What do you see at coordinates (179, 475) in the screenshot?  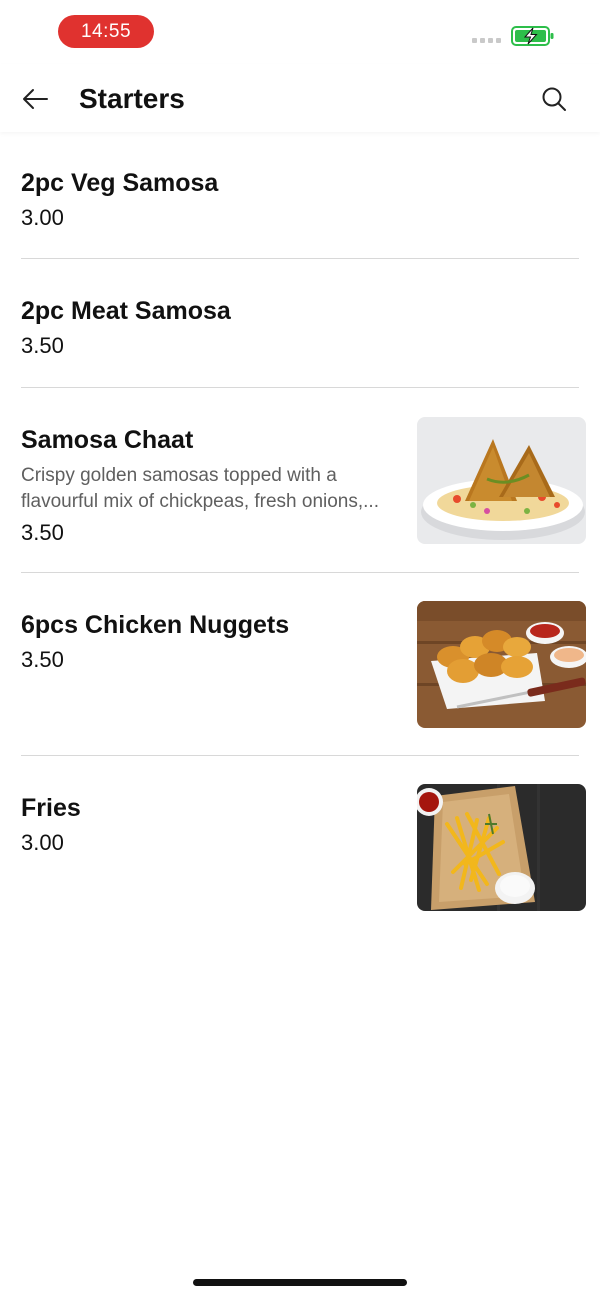 I see `item-description-line: Crispy golden samosas topped with a` at bounding box center [179, 475].